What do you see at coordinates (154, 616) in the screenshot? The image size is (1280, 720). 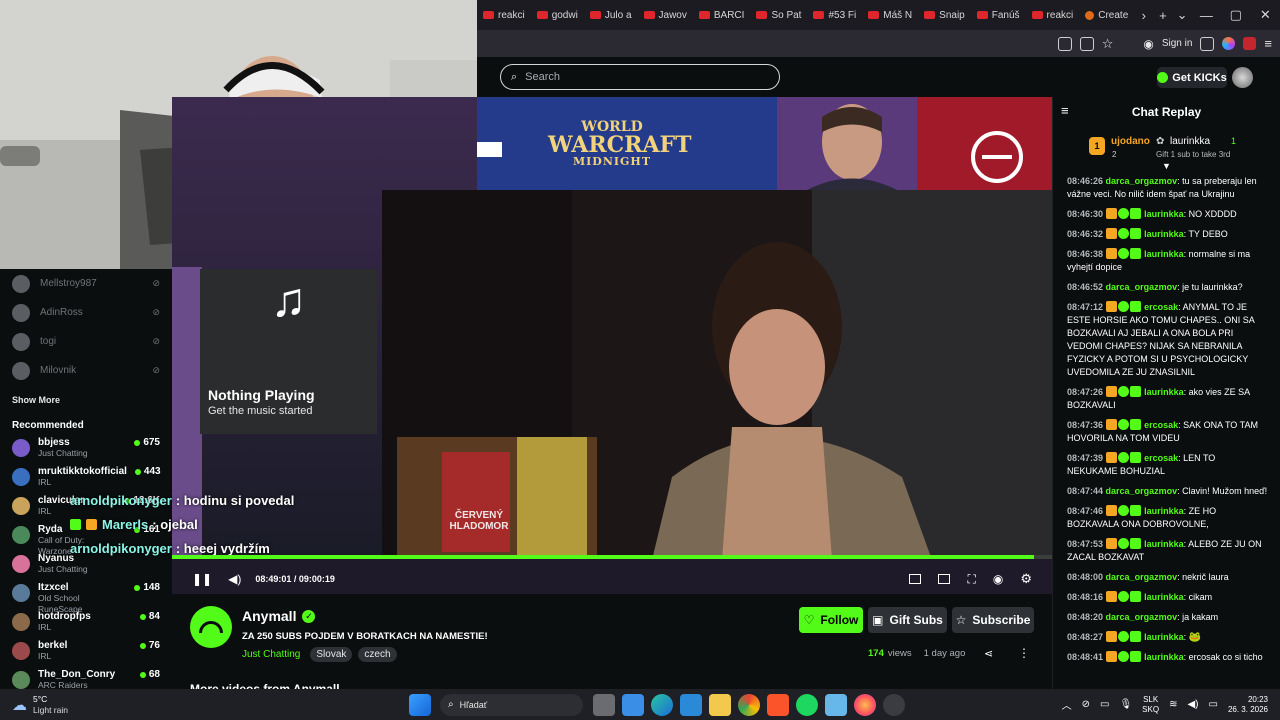 I see `viewer-count-value: 84` at bounding box center [154, 616].